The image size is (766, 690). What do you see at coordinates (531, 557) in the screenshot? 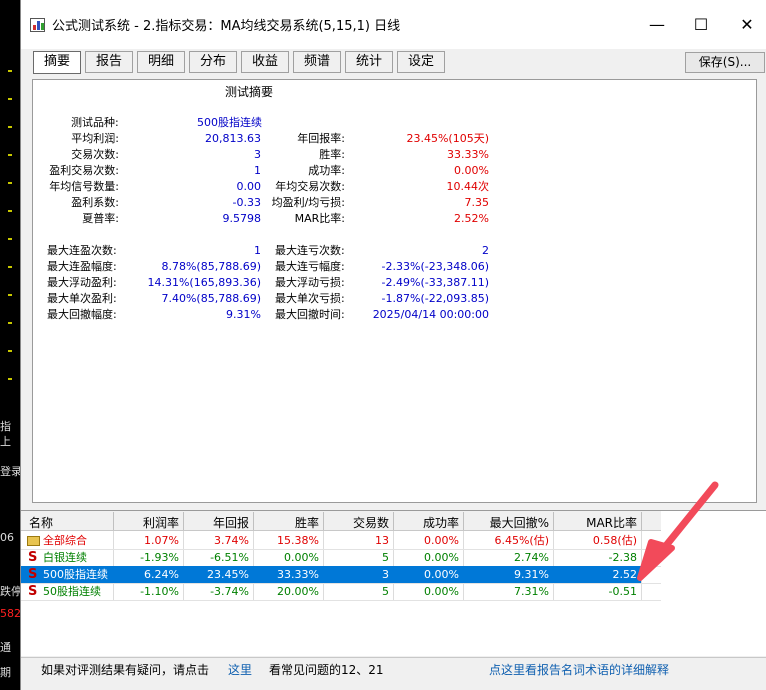
I see `table-cell: 2.74%` at bounding box center [531, 557].